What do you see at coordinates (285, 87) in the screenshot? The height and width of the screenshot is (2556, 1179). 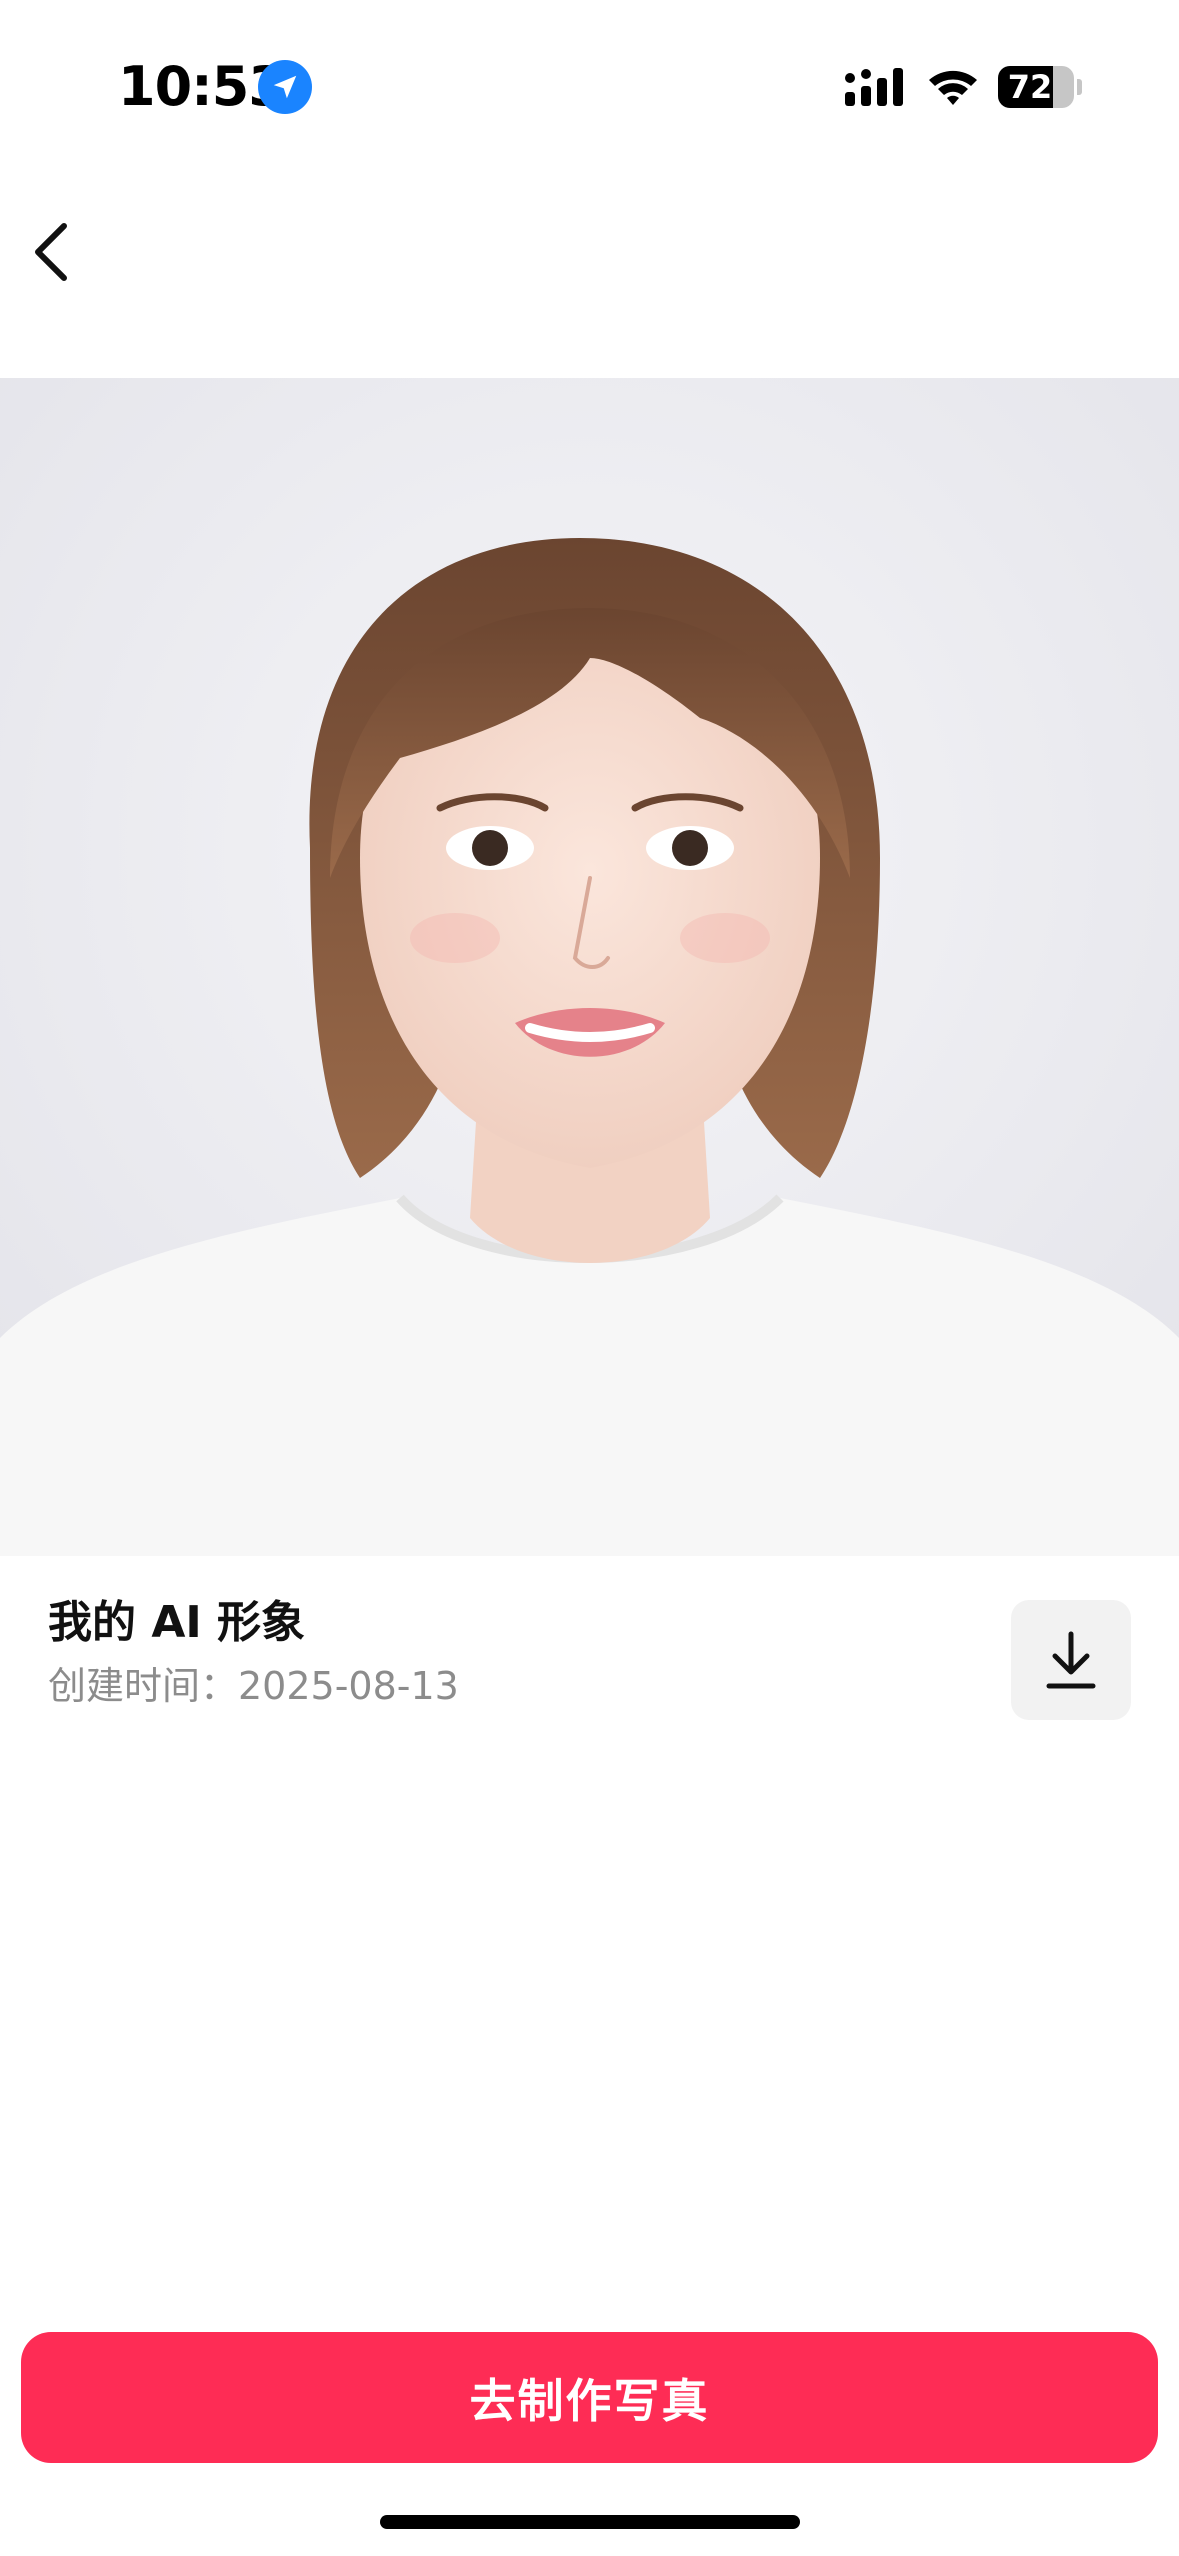 I see `location-arrow-icon` at bounding box center [285, 87].